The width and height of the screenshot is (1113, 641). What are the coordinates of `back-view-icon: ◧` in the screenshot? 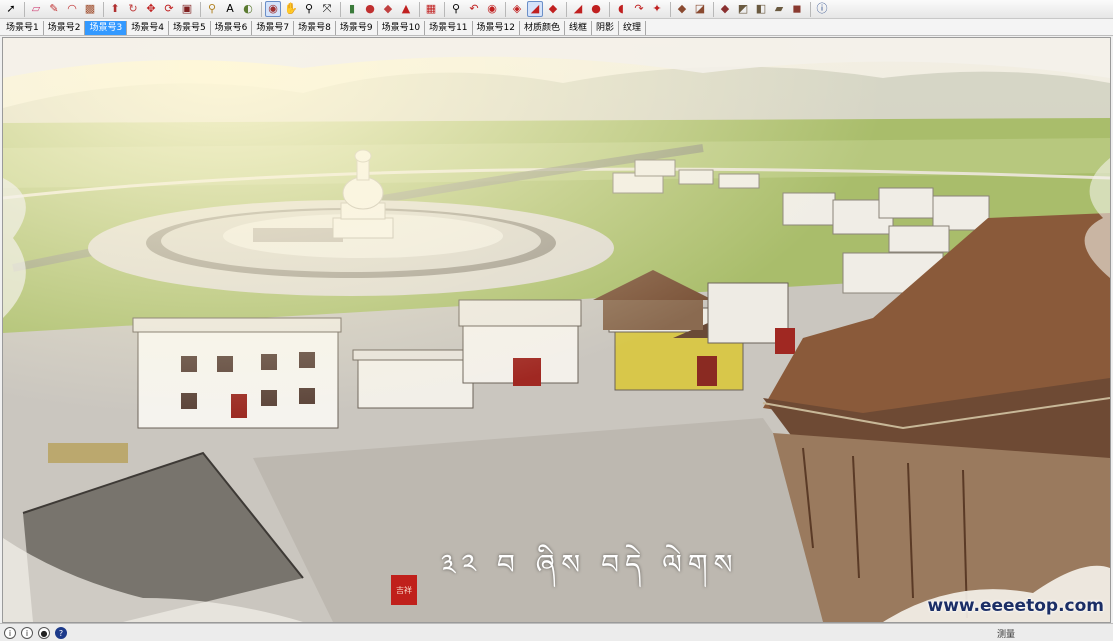 It's located at (761, 9).